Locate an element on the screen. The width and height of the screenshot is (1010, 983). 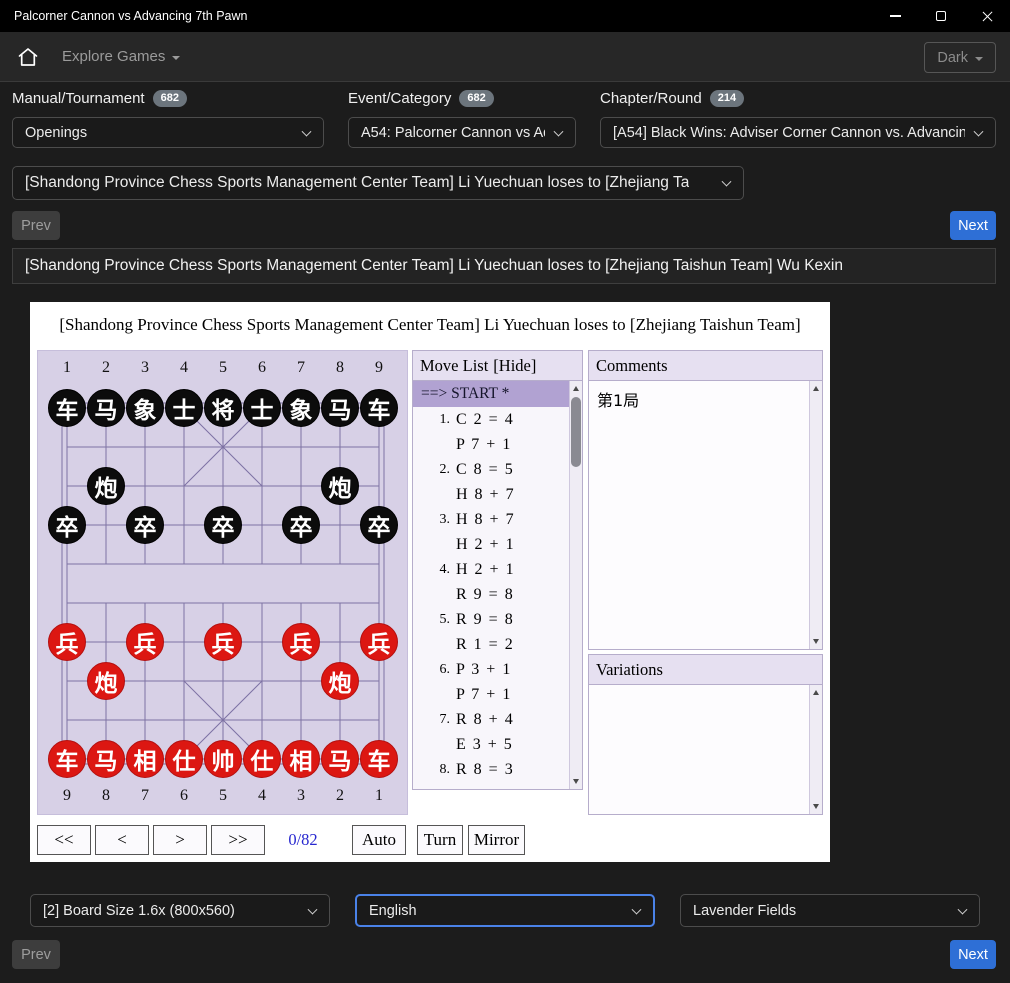
language-select: English is located at coordinates (505, 910).